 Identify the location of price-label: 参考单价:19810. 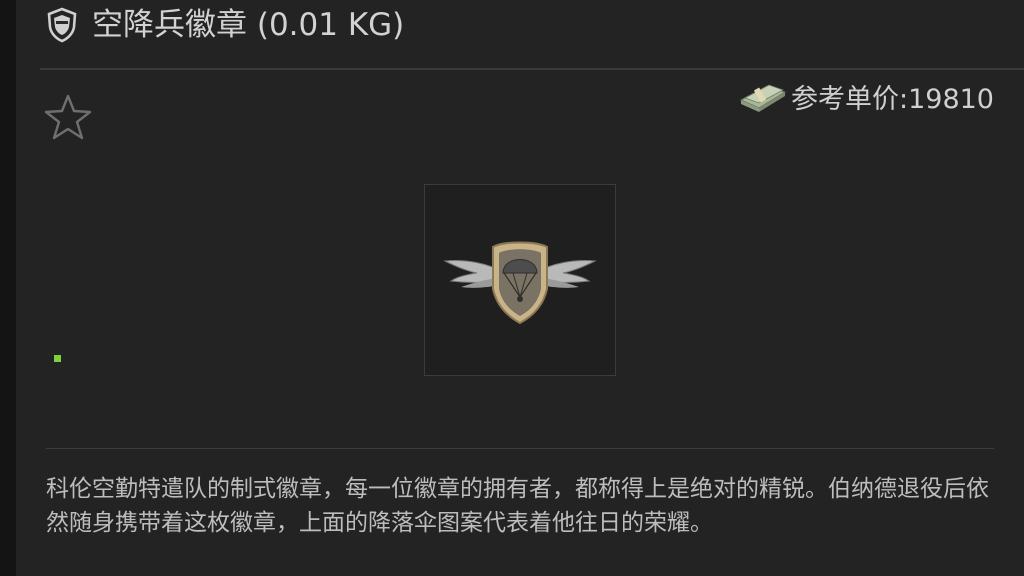
(892, 99).